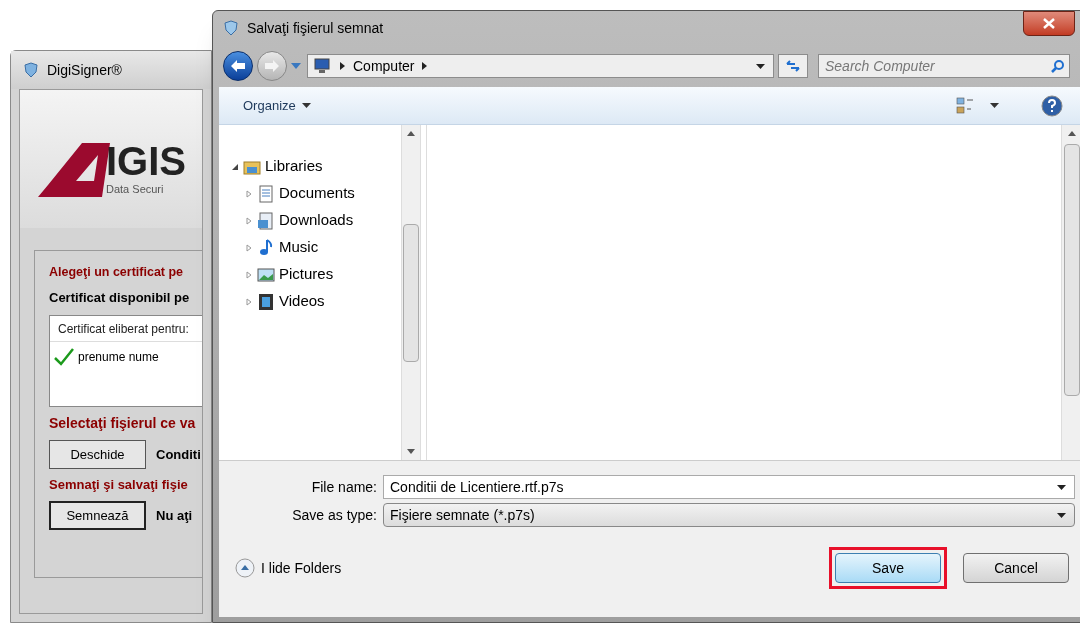 The height and width of the screenshot is (623, 1080). I want to click on back-arrow-icon, so click(238, 66).